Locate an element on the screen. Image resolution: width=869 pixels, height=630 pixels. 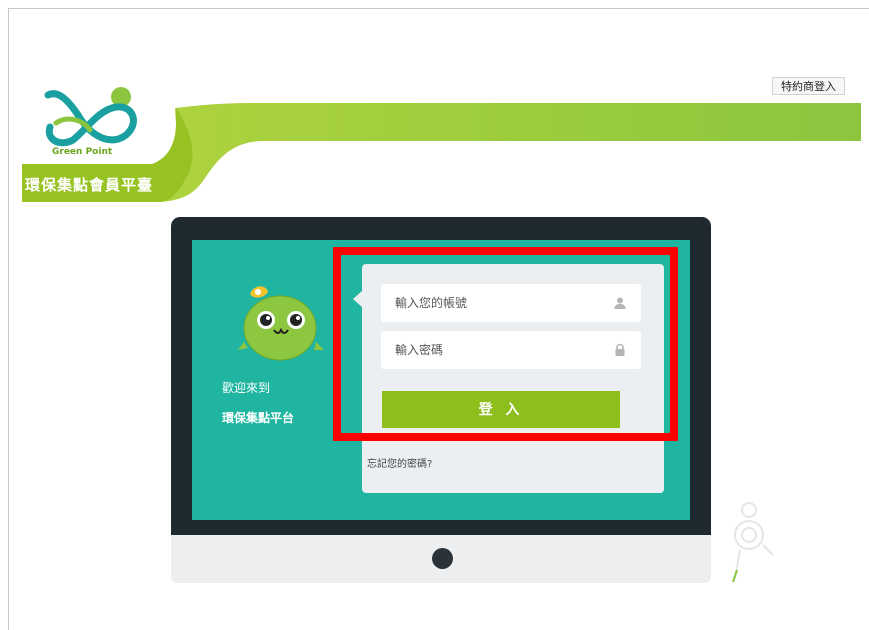
user-icon is located at coordinates (620, 303).